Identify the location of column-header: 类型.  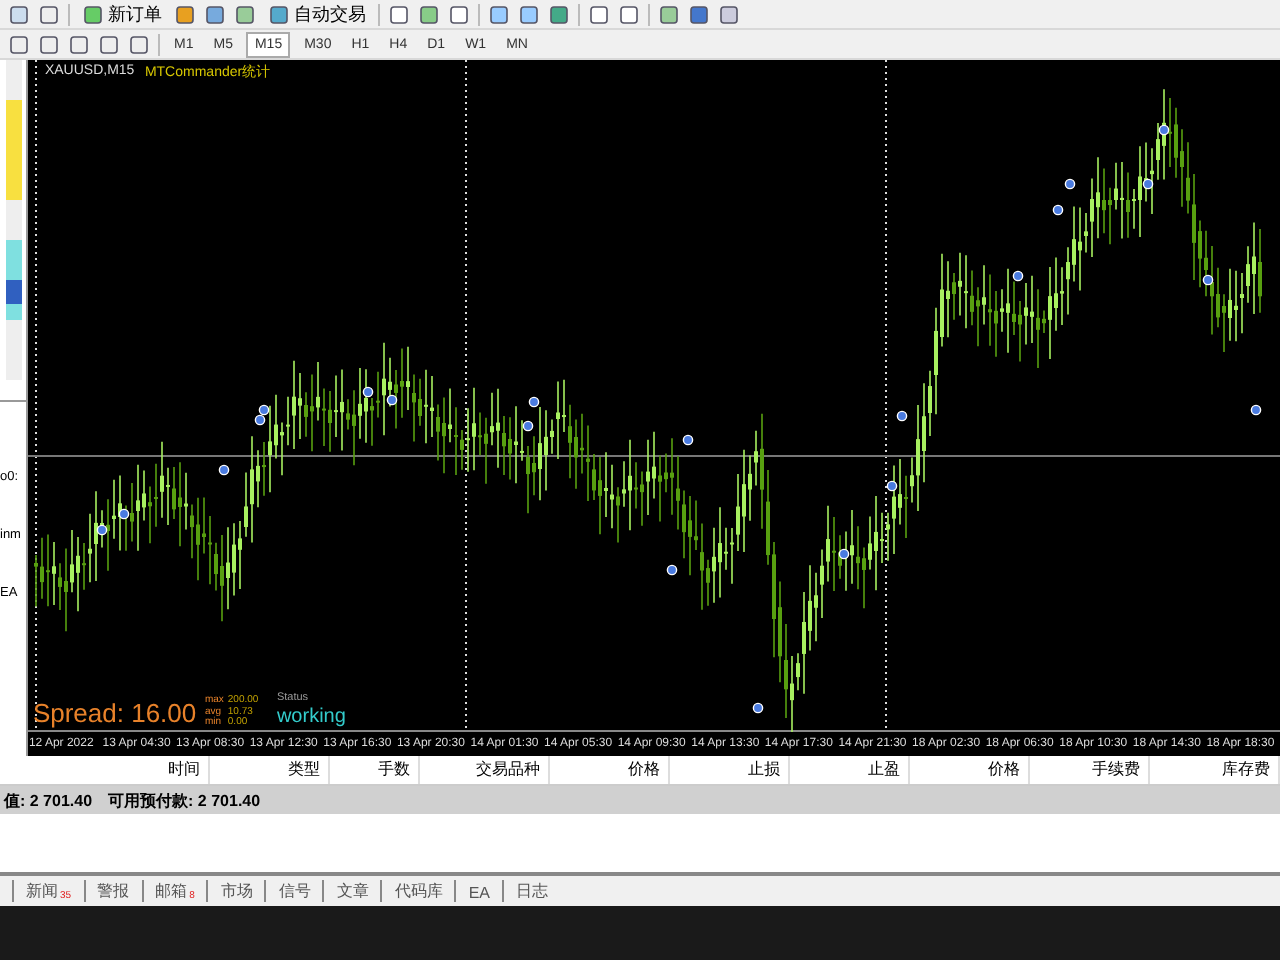
(270, 770).